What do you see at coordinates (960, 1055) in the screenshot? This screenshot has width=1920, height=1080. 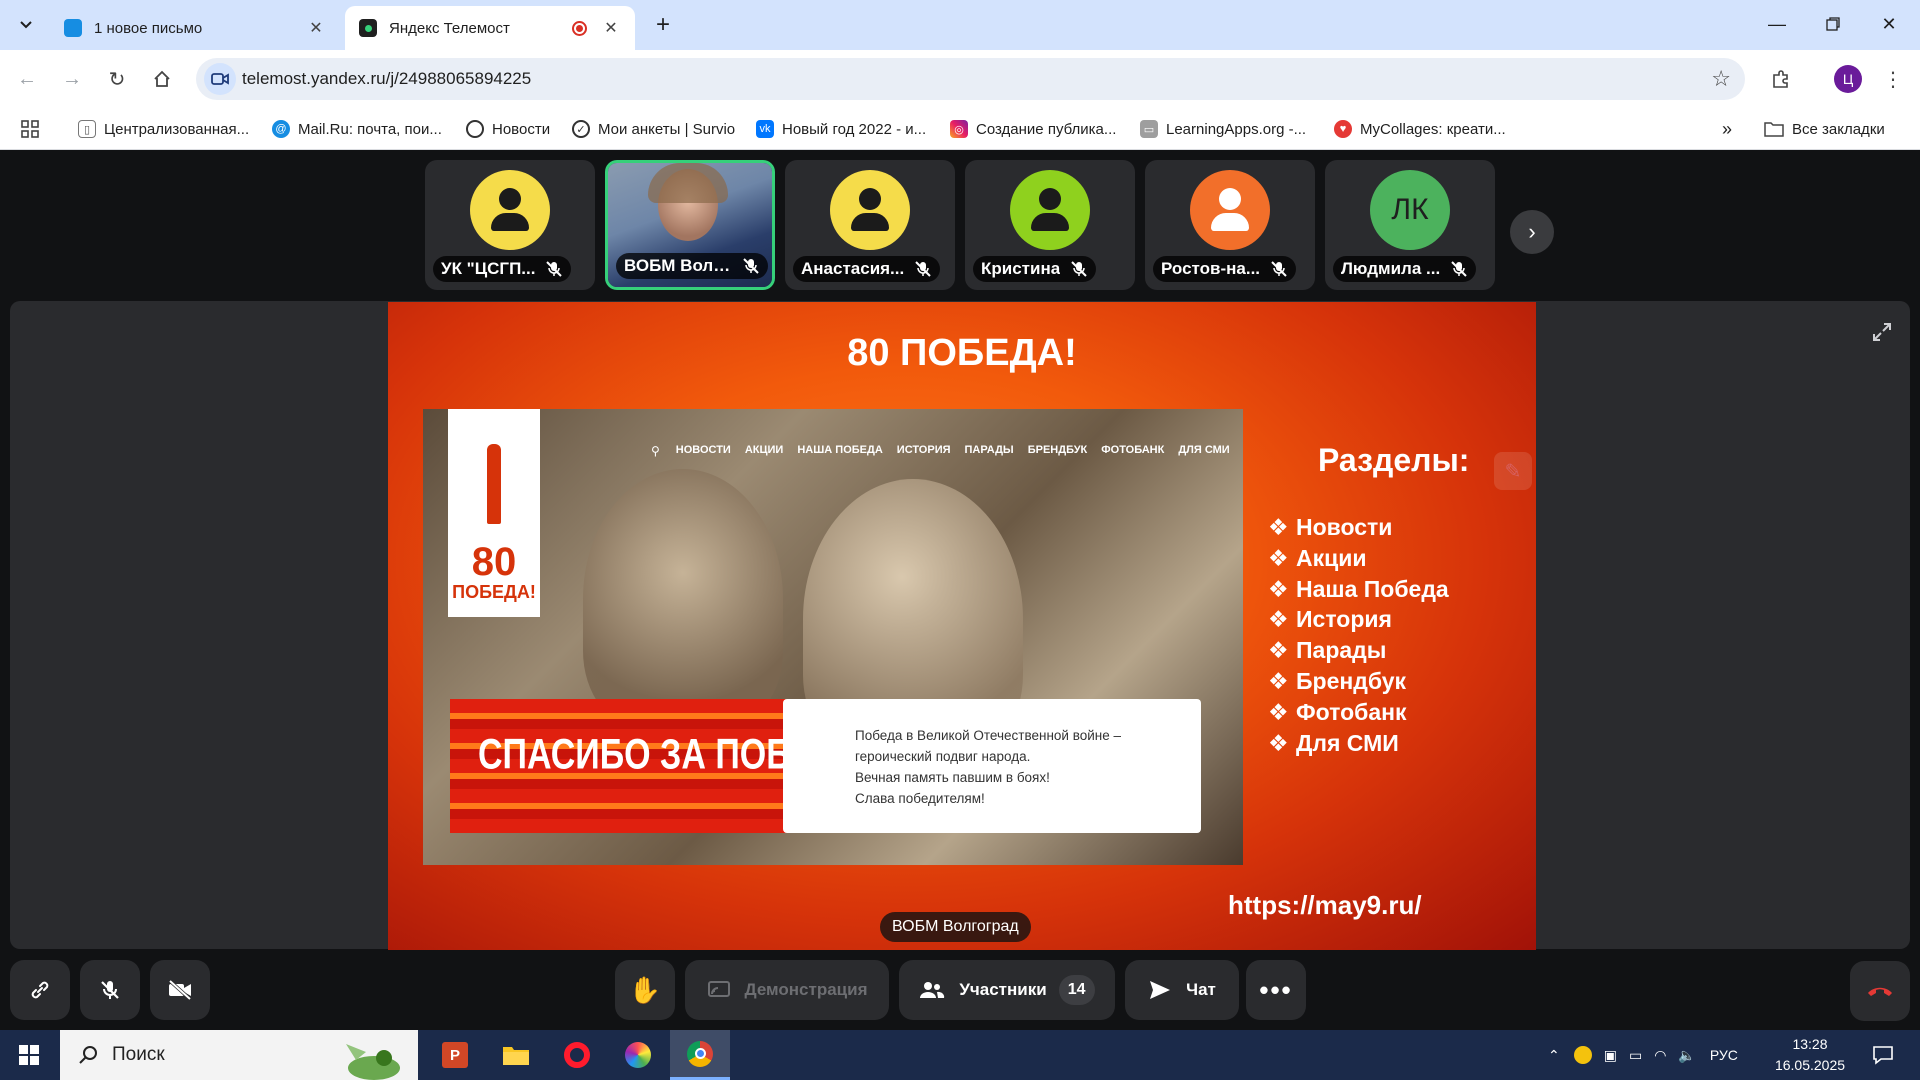 I see `windows-taskbar: Поиск P ⌃ ▣ ▭ ◠ 🔈 РУС 13:28 16.05.2025` at bounding box center [960, 1055].